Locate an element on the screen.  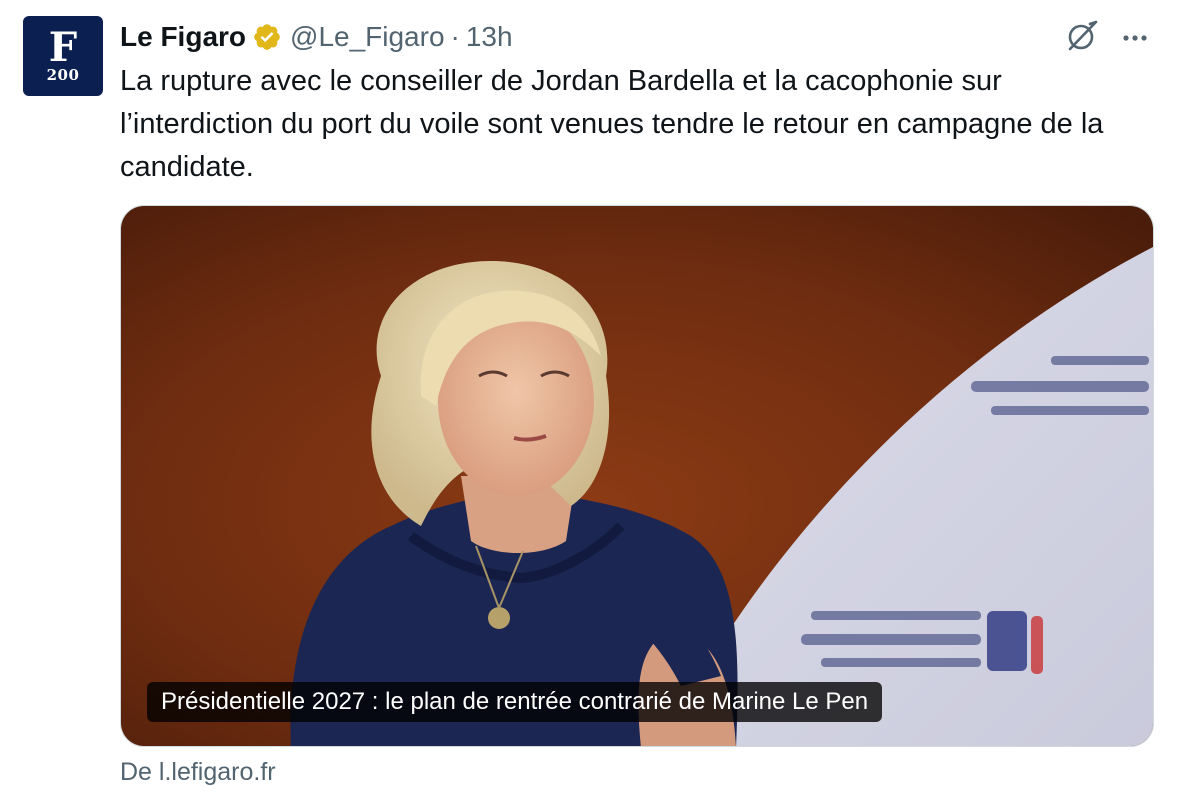
author-name: Le Figaro is located at coordinates (183, 37).